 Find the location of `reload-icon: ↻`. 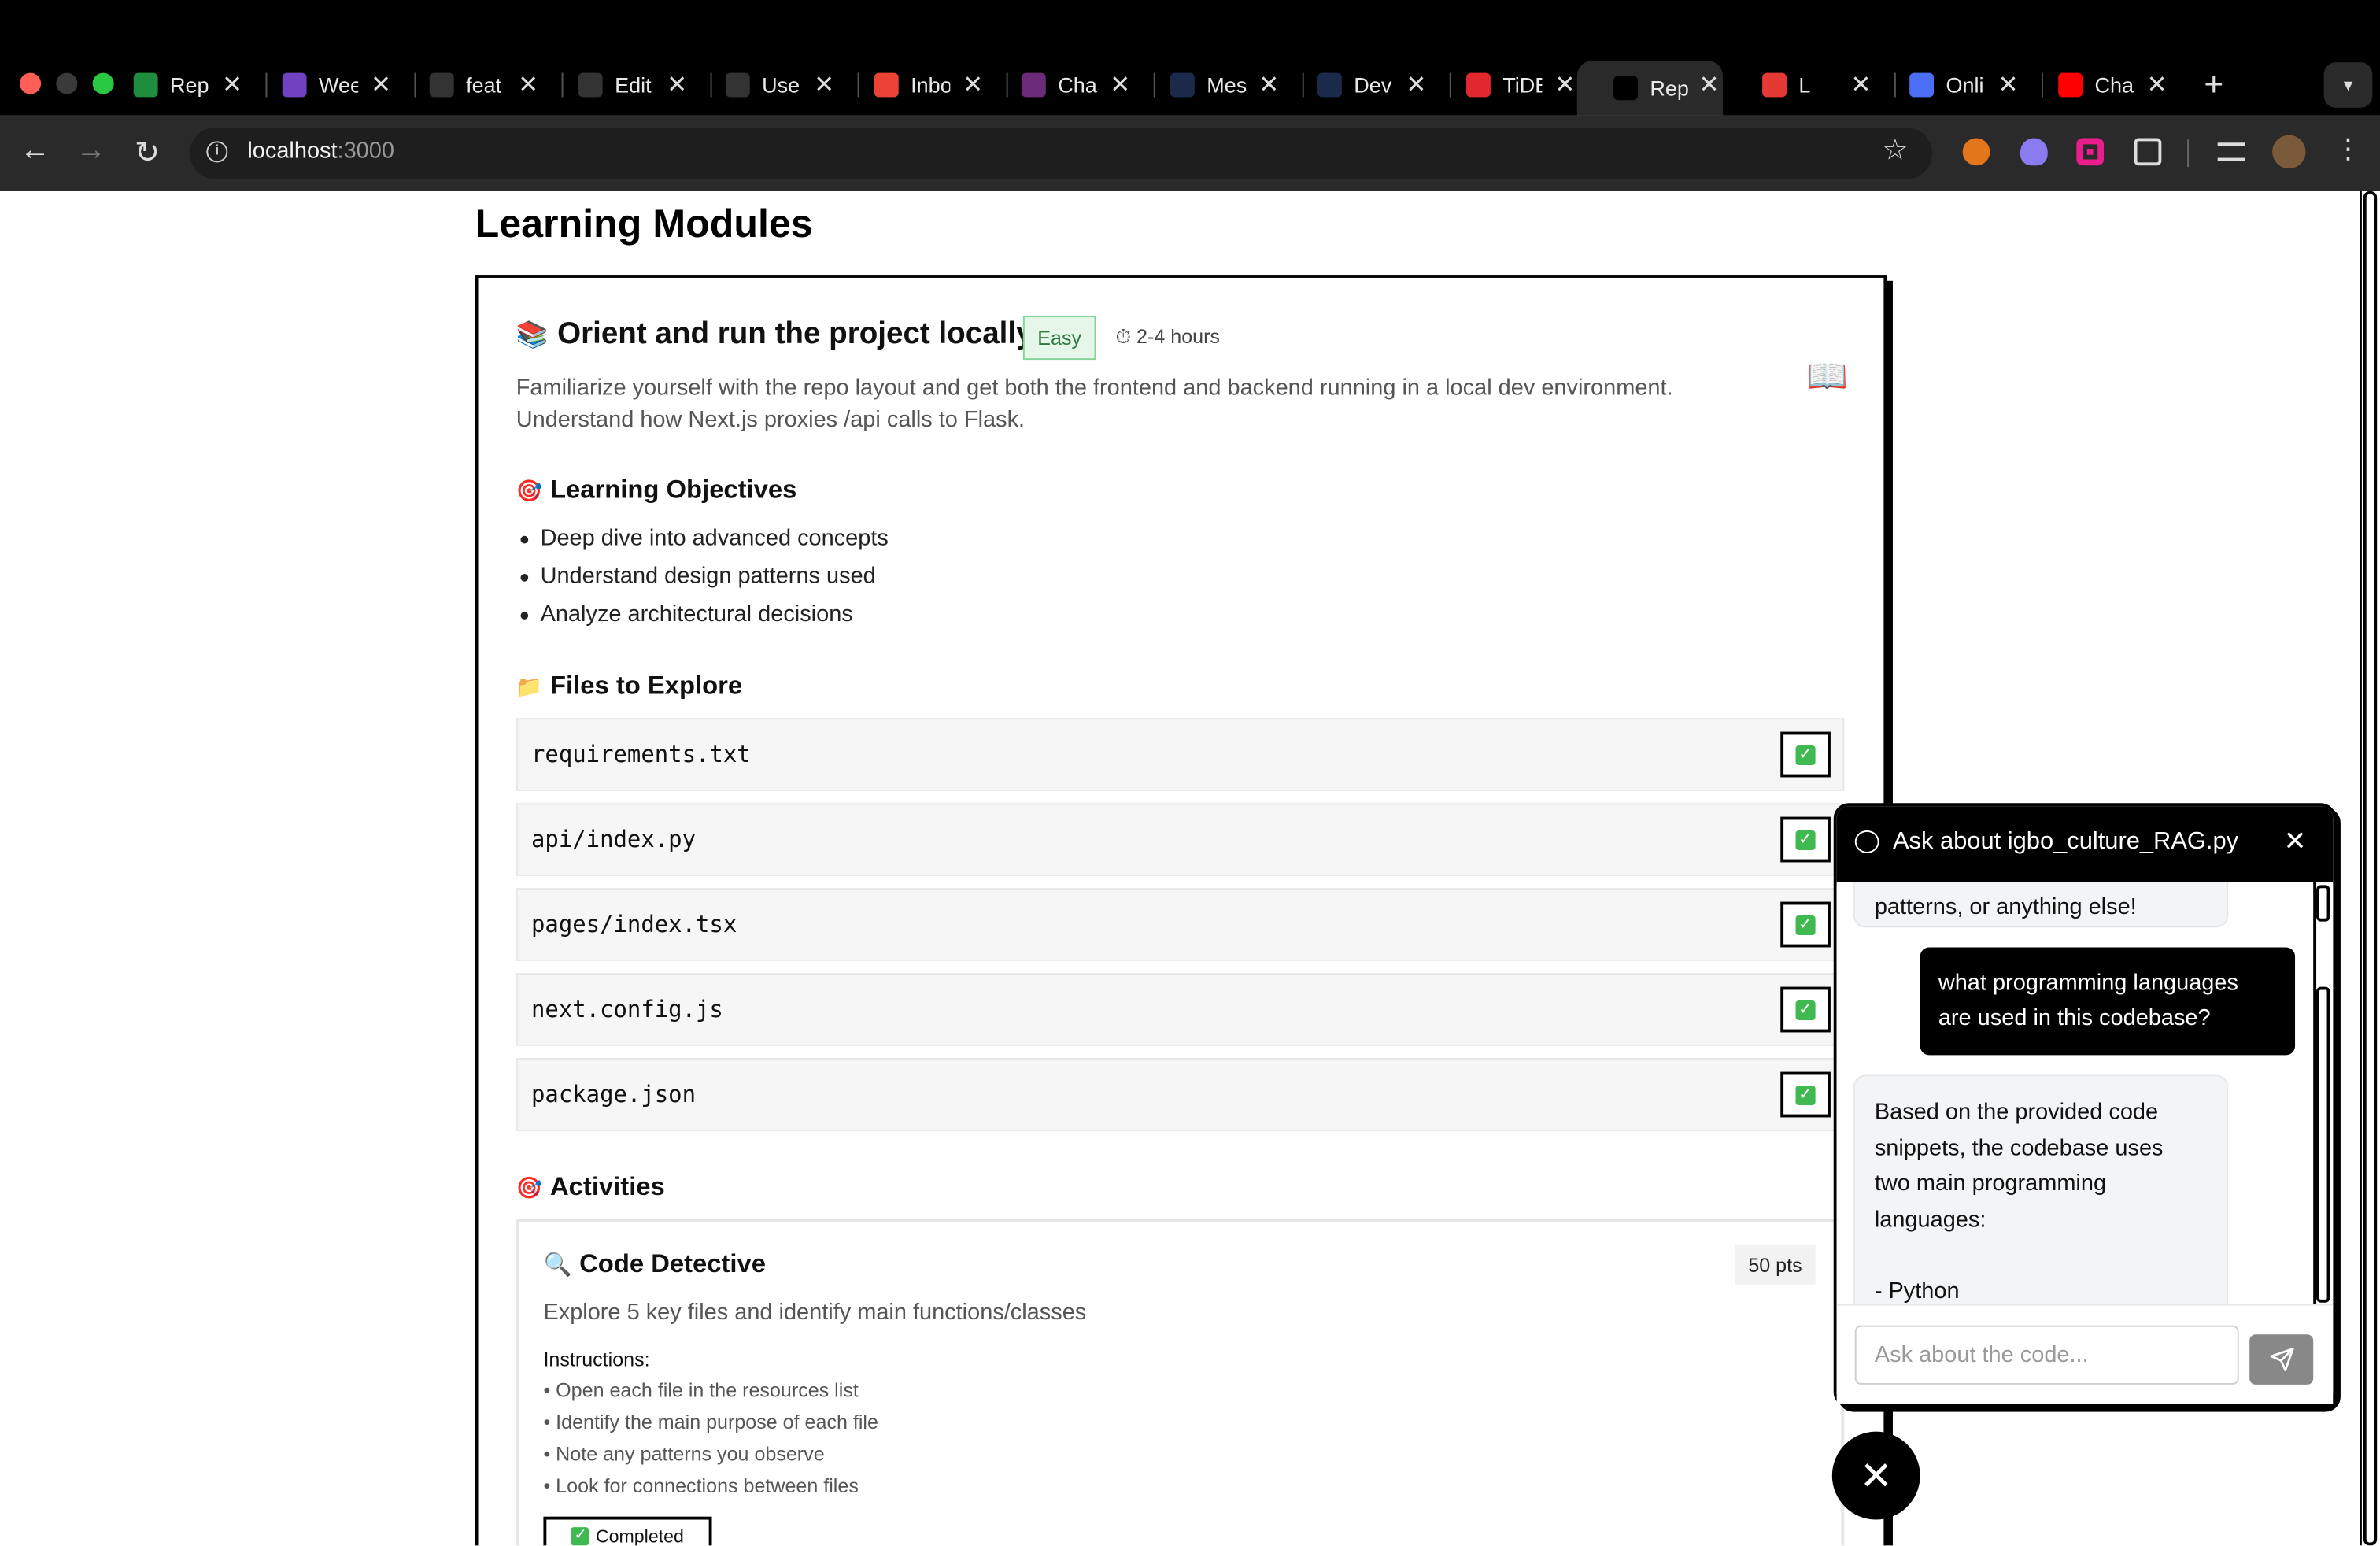

reload-icon: ↻ is located at coordinates (147, 153).